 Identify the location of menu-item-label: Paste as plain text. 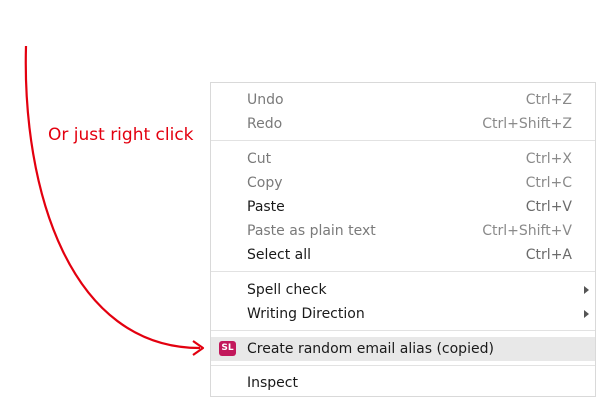
(311, 231).